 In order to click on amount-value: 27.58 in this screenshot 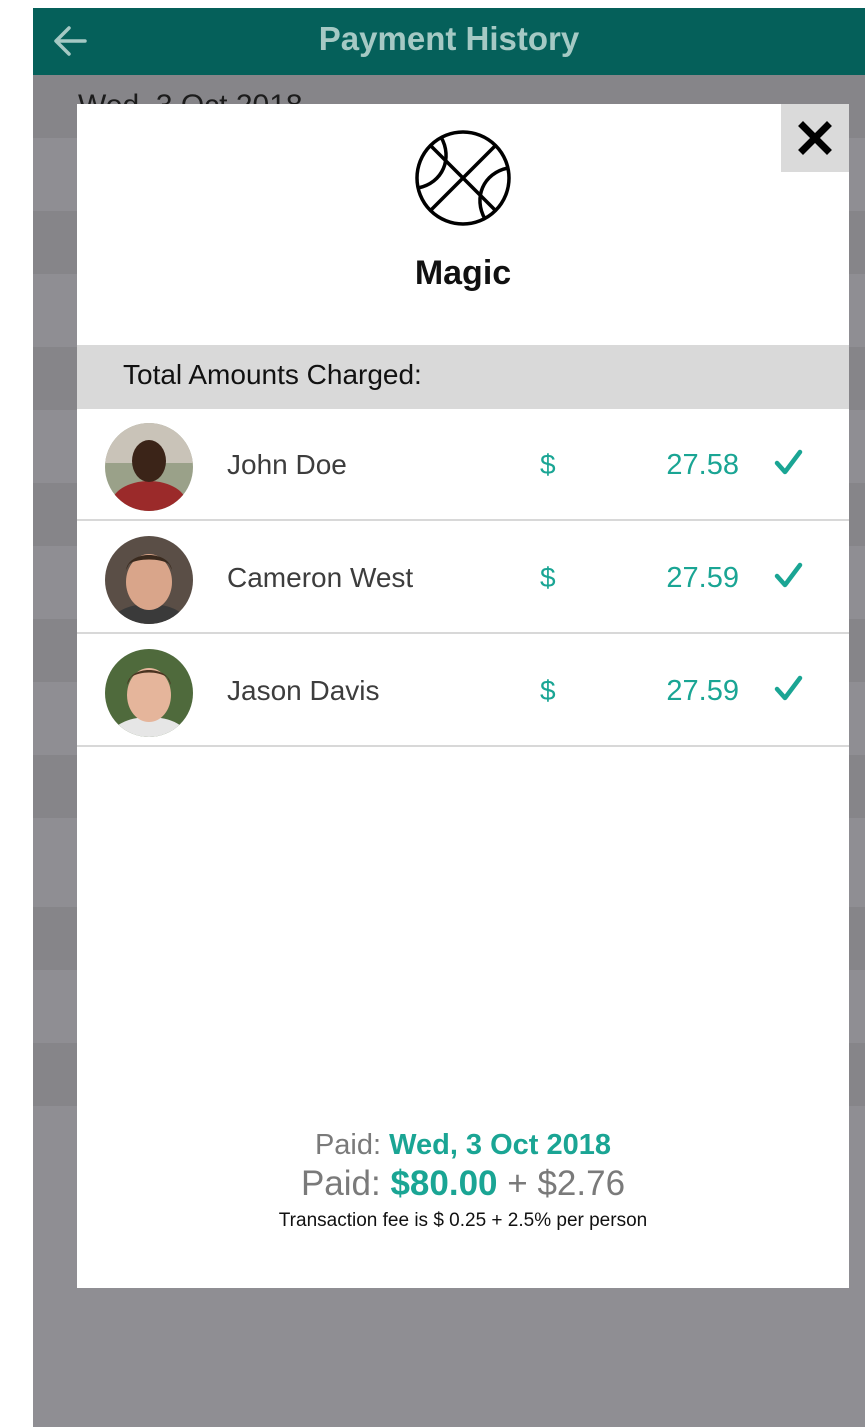, I will do `click(702, 465)`.